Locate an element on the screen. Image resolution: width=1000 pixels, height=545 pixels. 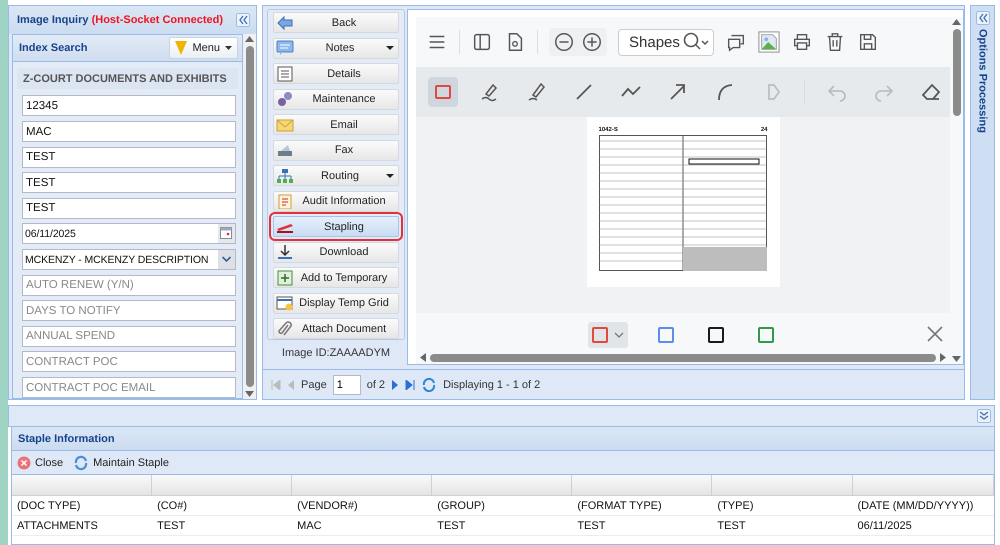
action-button: Details is located at coordinates (336, 73).